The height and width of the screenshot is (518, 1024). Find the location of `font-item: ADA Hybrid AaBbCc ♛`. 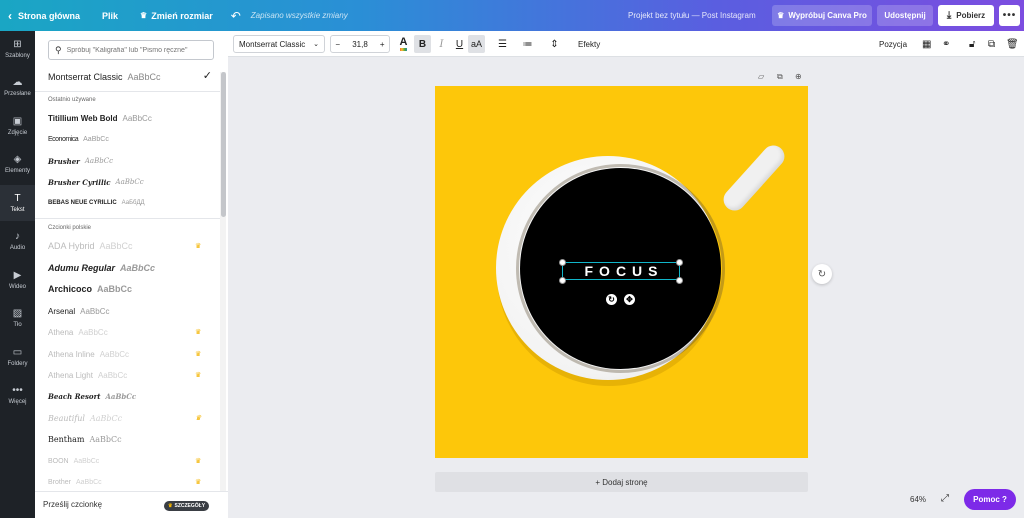

font-item: ADA Hybrid AaBbCc ♛ is located at coordinates (128, 246).